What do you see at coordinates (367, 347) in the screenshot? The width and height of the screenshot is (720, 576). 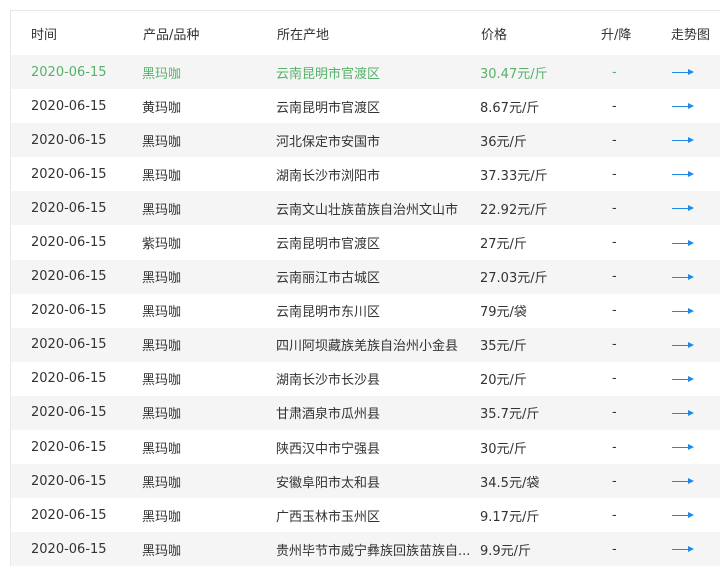 I see `cell-origin: 四川阿坝藏族羌族自治州小金县` at bounding box center [367, 347].